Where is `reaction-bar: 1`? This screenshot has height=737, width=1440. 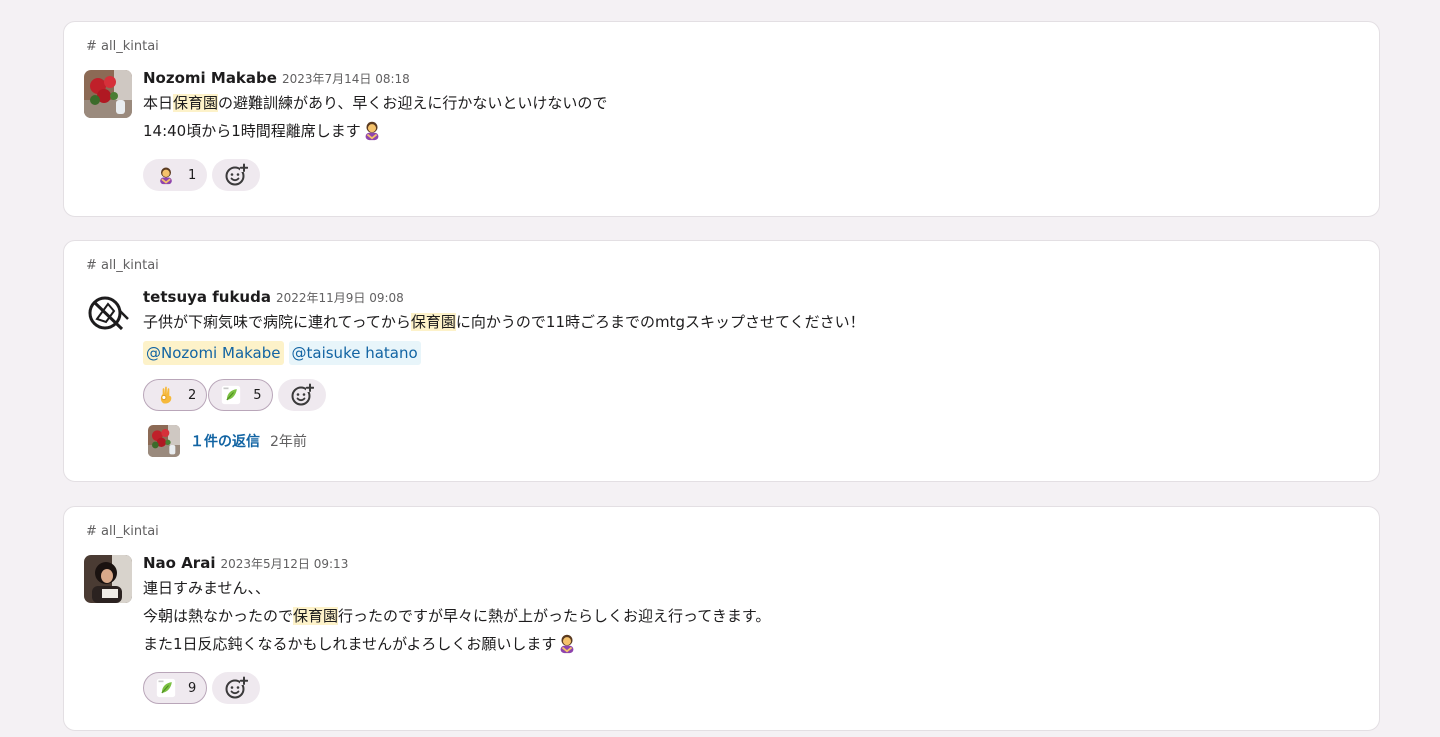 reaction-bar: 1 is located at coordinates (202, 175).